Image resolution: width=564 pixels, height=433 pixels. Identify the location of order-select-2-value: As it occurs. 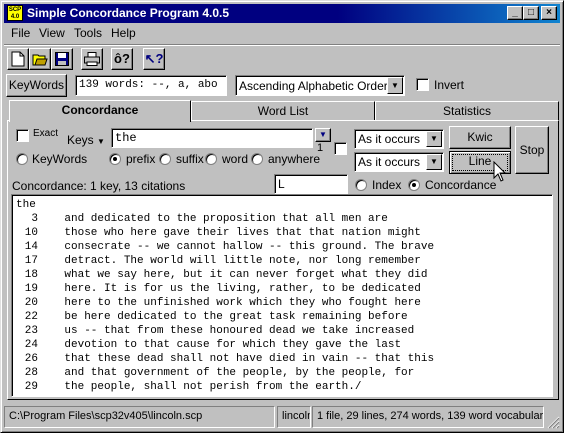
(389, 162).